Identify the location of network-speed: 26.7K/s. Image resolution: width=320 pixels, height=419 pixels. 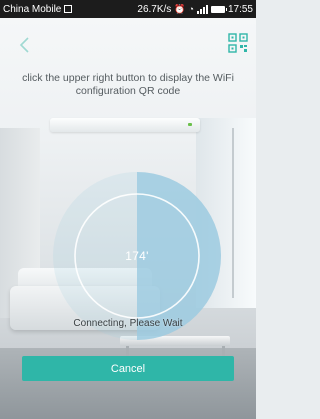
(154, 9).